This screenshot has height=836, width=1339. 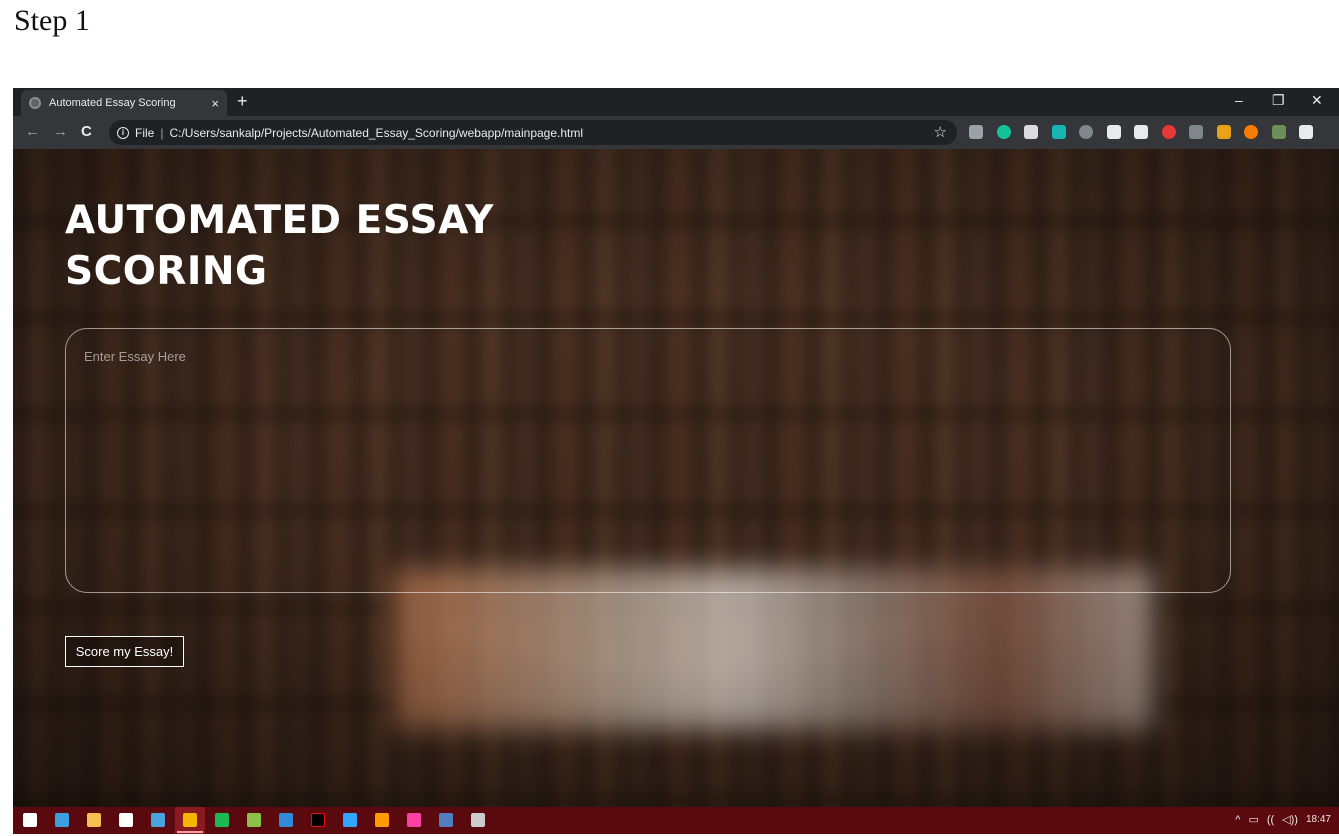 What do you see at coordinates (124, 651) in the screenshot?
I see `score-essay-button: Score my Essay!` at bounding box center [124, 651].